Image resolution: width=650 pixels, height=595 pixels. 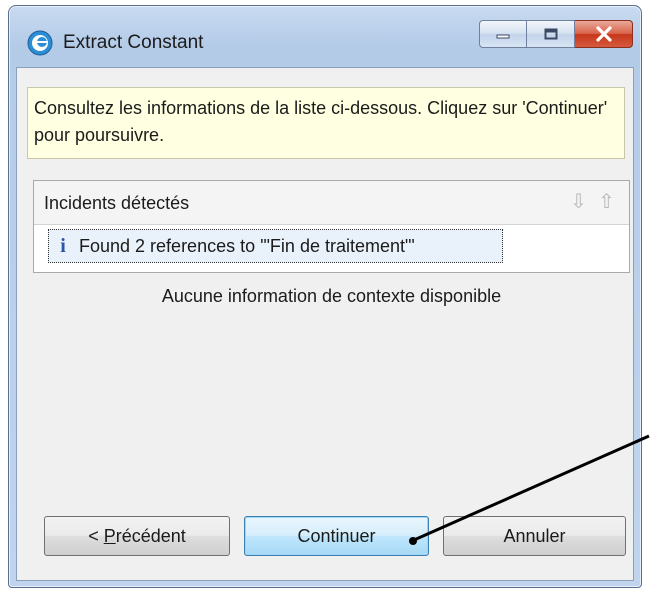 I want to click on close-icon, so click(x=603, y=34).